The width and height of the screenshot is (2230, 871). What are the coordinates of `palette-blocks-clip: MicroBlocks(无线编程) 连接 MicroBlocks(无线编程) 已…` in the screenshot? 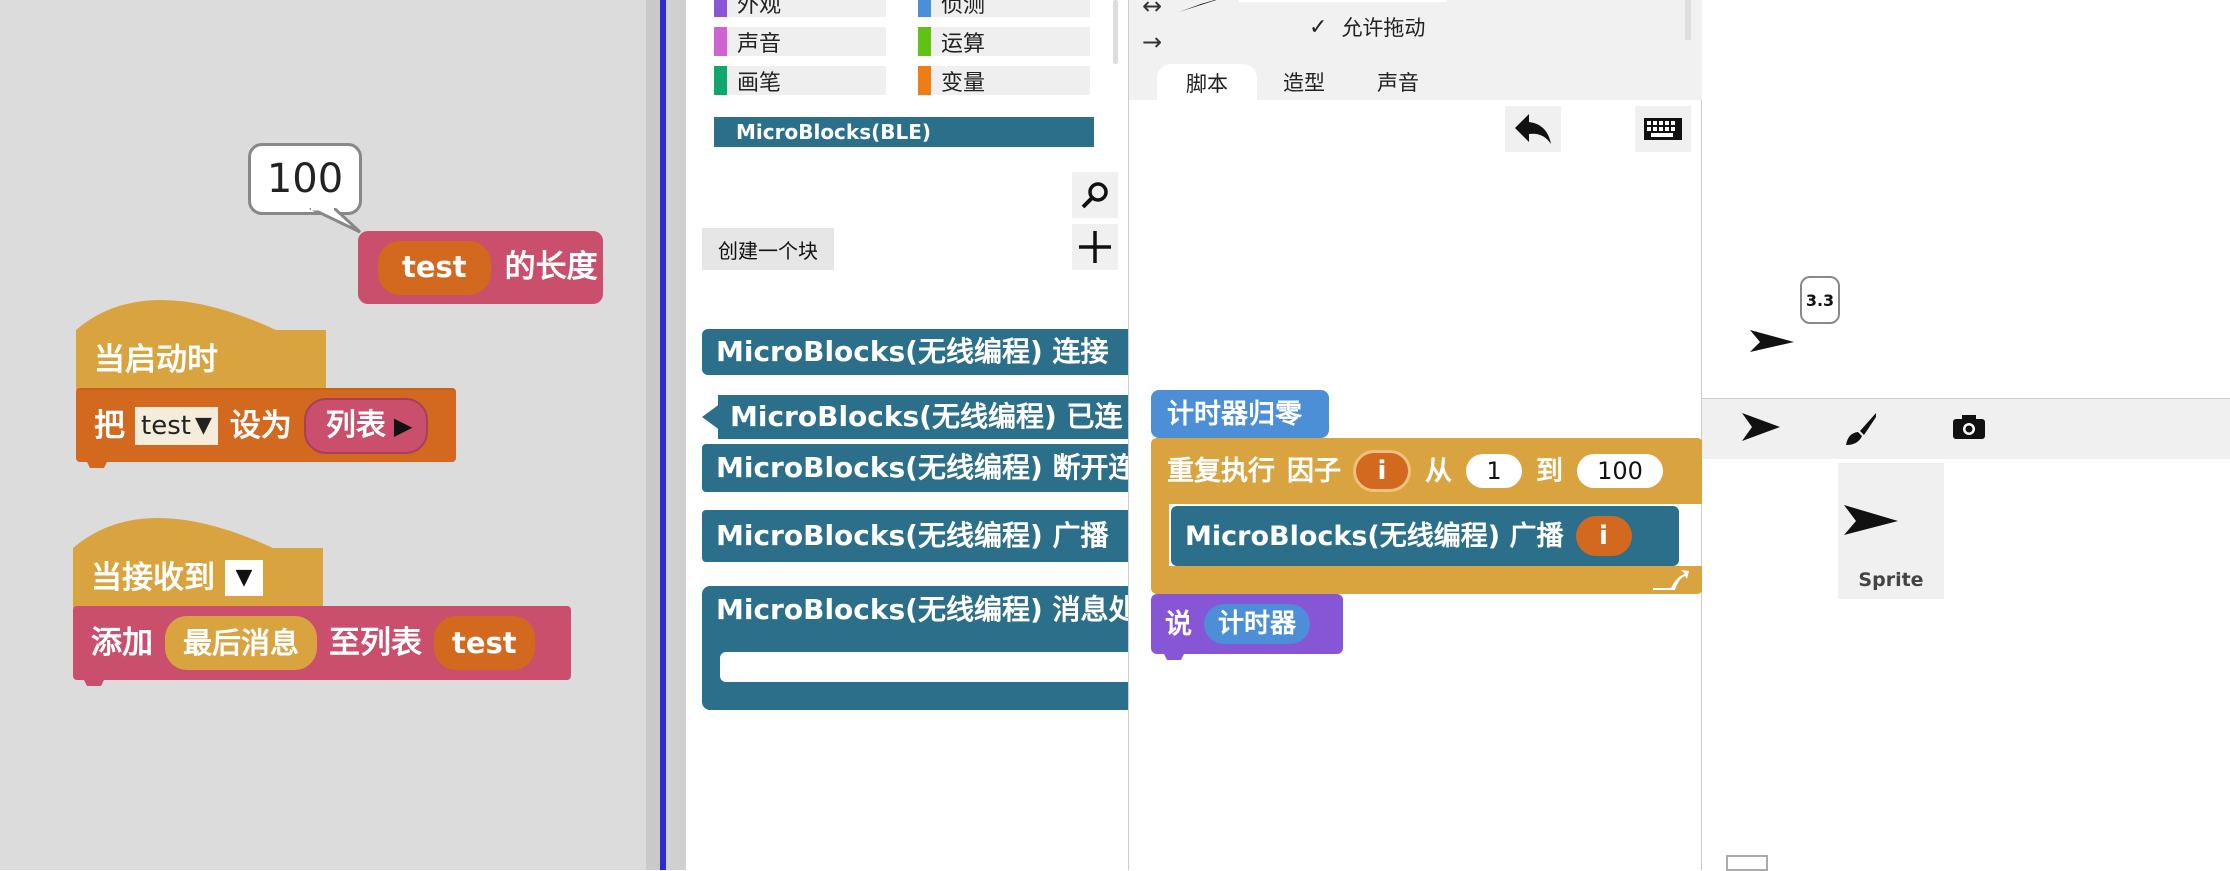 It's located at (907, 525).